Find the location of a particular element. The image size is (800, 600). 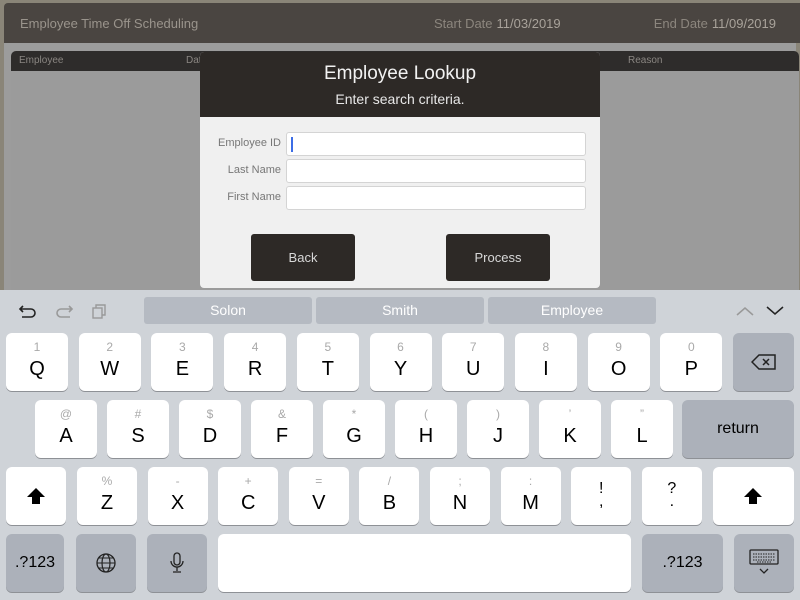

key-secondary-char: 5 is located at coordinates (328, 347).